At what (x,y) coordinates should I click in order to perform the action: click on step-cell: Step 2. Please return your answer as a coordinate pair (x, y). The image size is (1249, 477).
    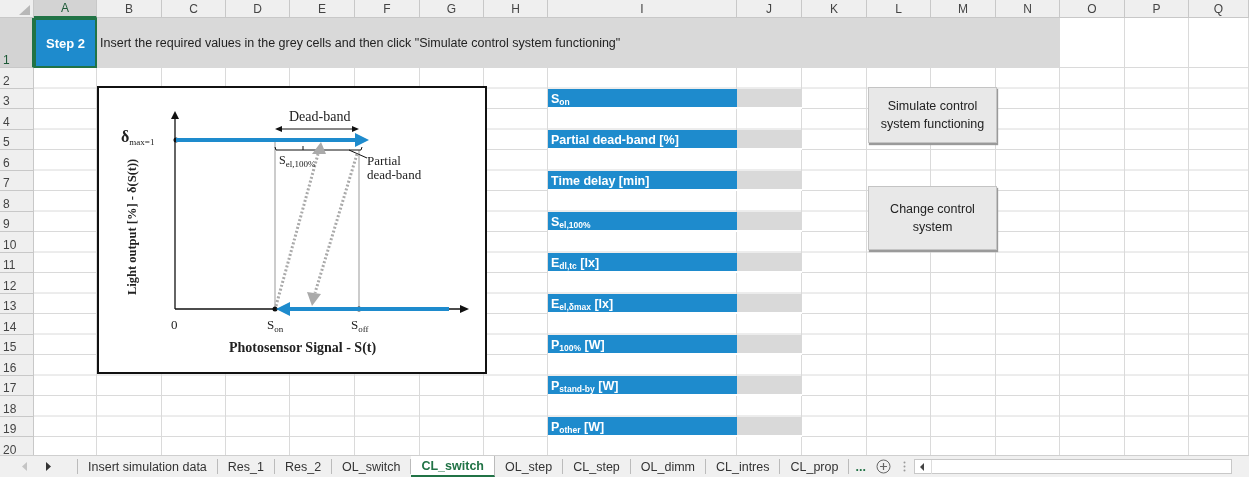
    Looking at the image, I should click on (65, 43).